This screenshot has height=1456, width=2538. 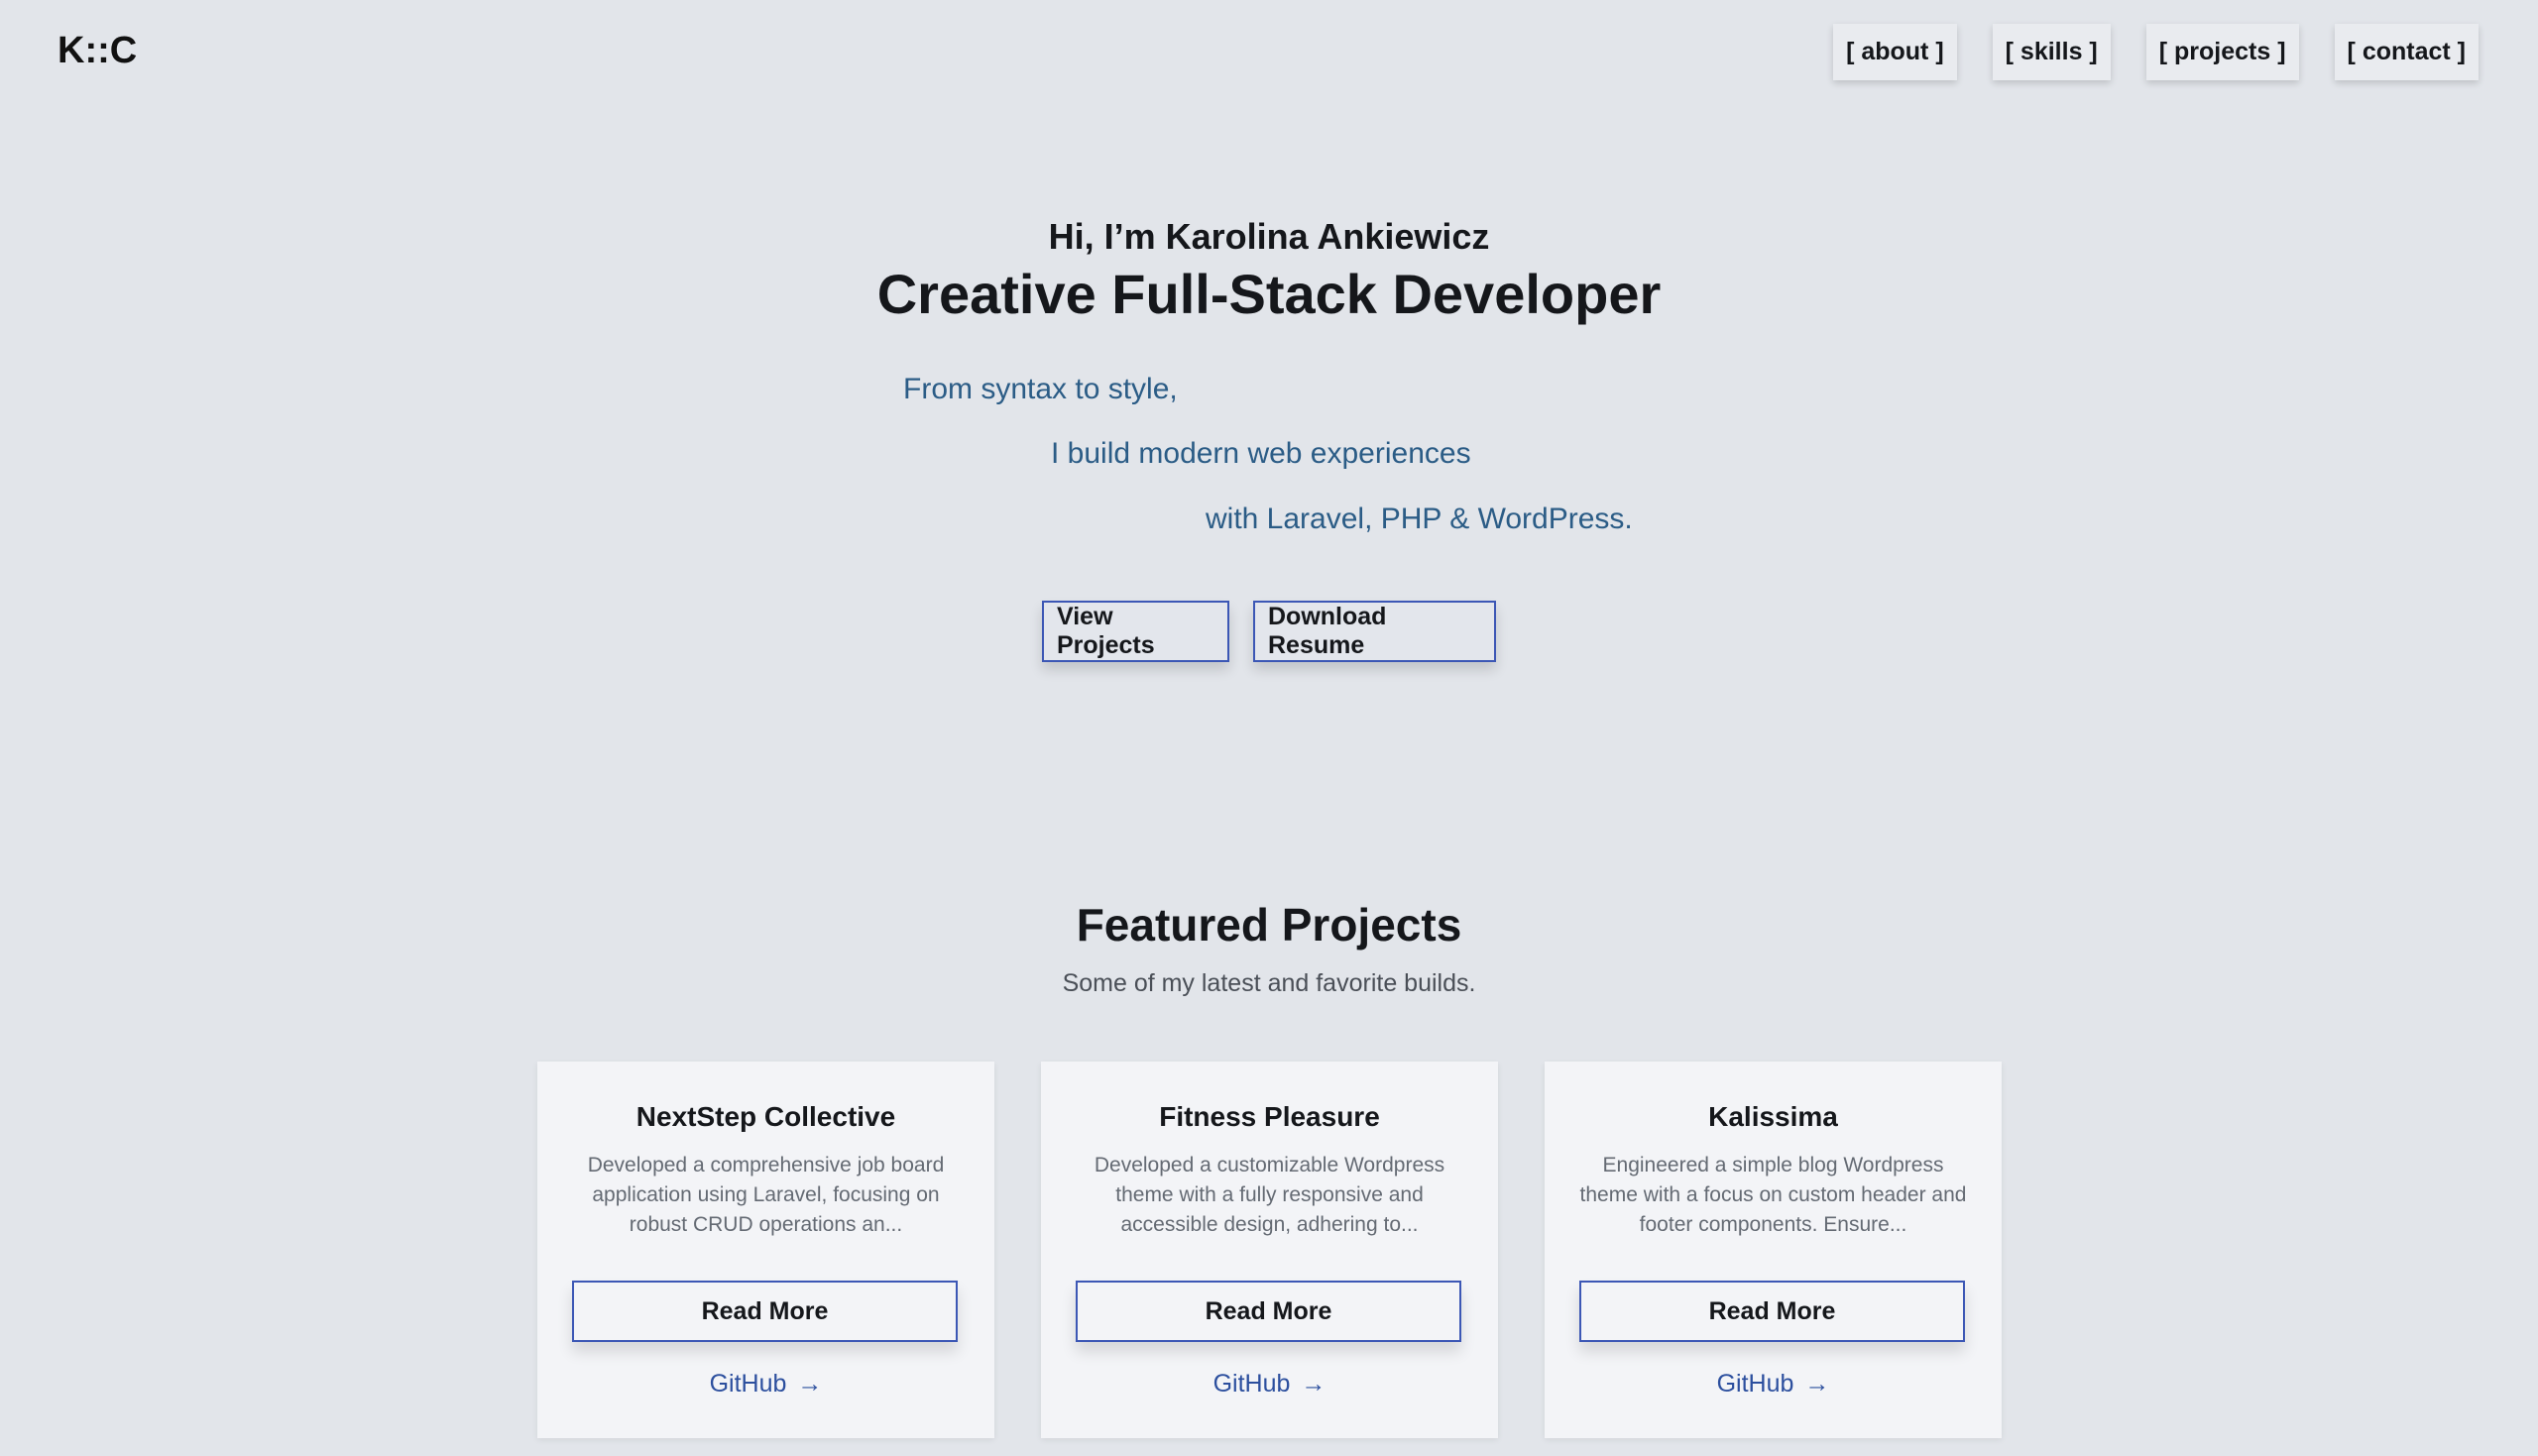 I want to click on hero-tagline-line-3: with Laravel, PHP & WordPress., so click(x=1419, y=519).